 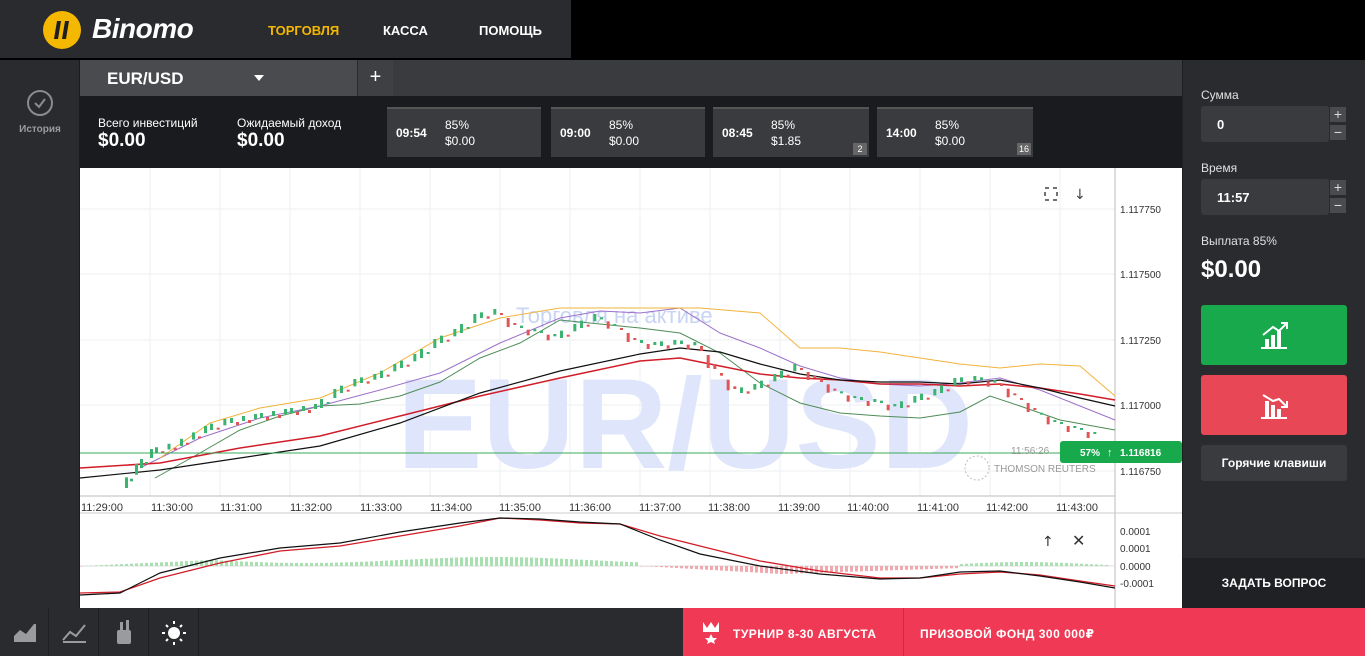 I want to click on asset-tab-bar: EUR/USD +, so click(x=631, y=78).